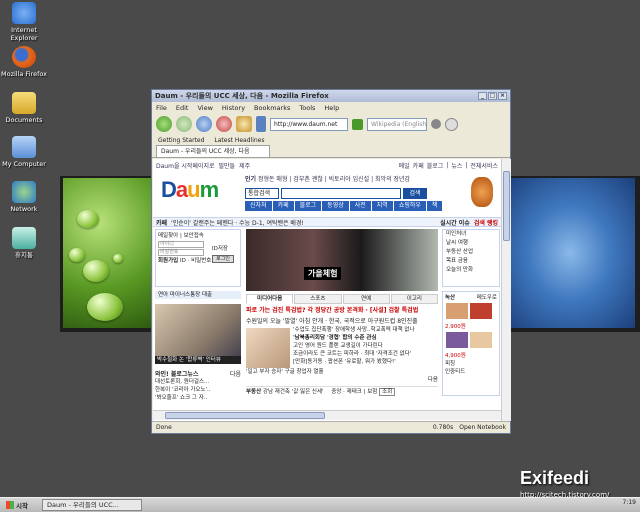  What do you see at coordinates (262, 193) in the screenshot?
I see `search-type-select: 통합검색` at bounding box center [262, 193].